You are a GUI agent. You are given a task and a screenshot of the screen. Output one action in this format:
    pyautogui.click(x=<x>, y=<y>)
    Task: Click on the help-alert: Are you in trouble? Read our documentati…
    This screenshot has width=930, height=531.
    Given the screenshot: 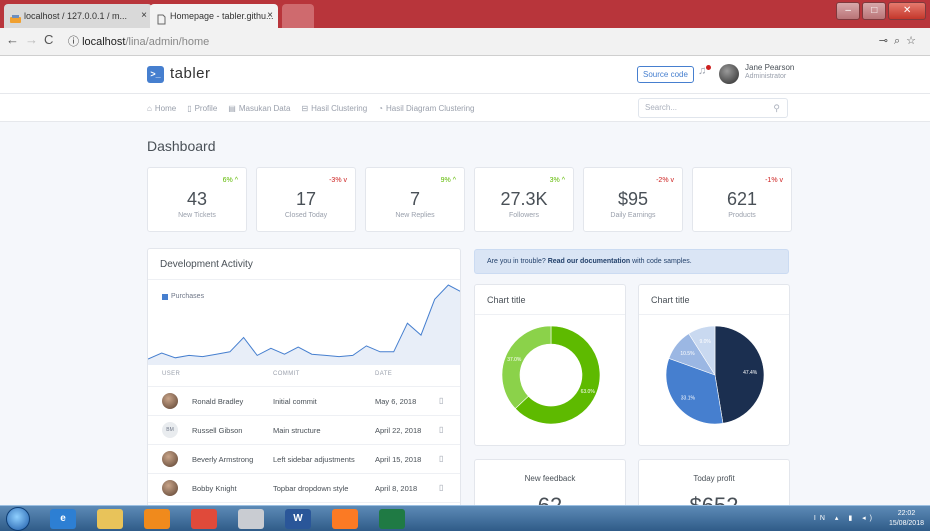 What is the action you would take?
    pyautogui.click(x=631, y=261)
    